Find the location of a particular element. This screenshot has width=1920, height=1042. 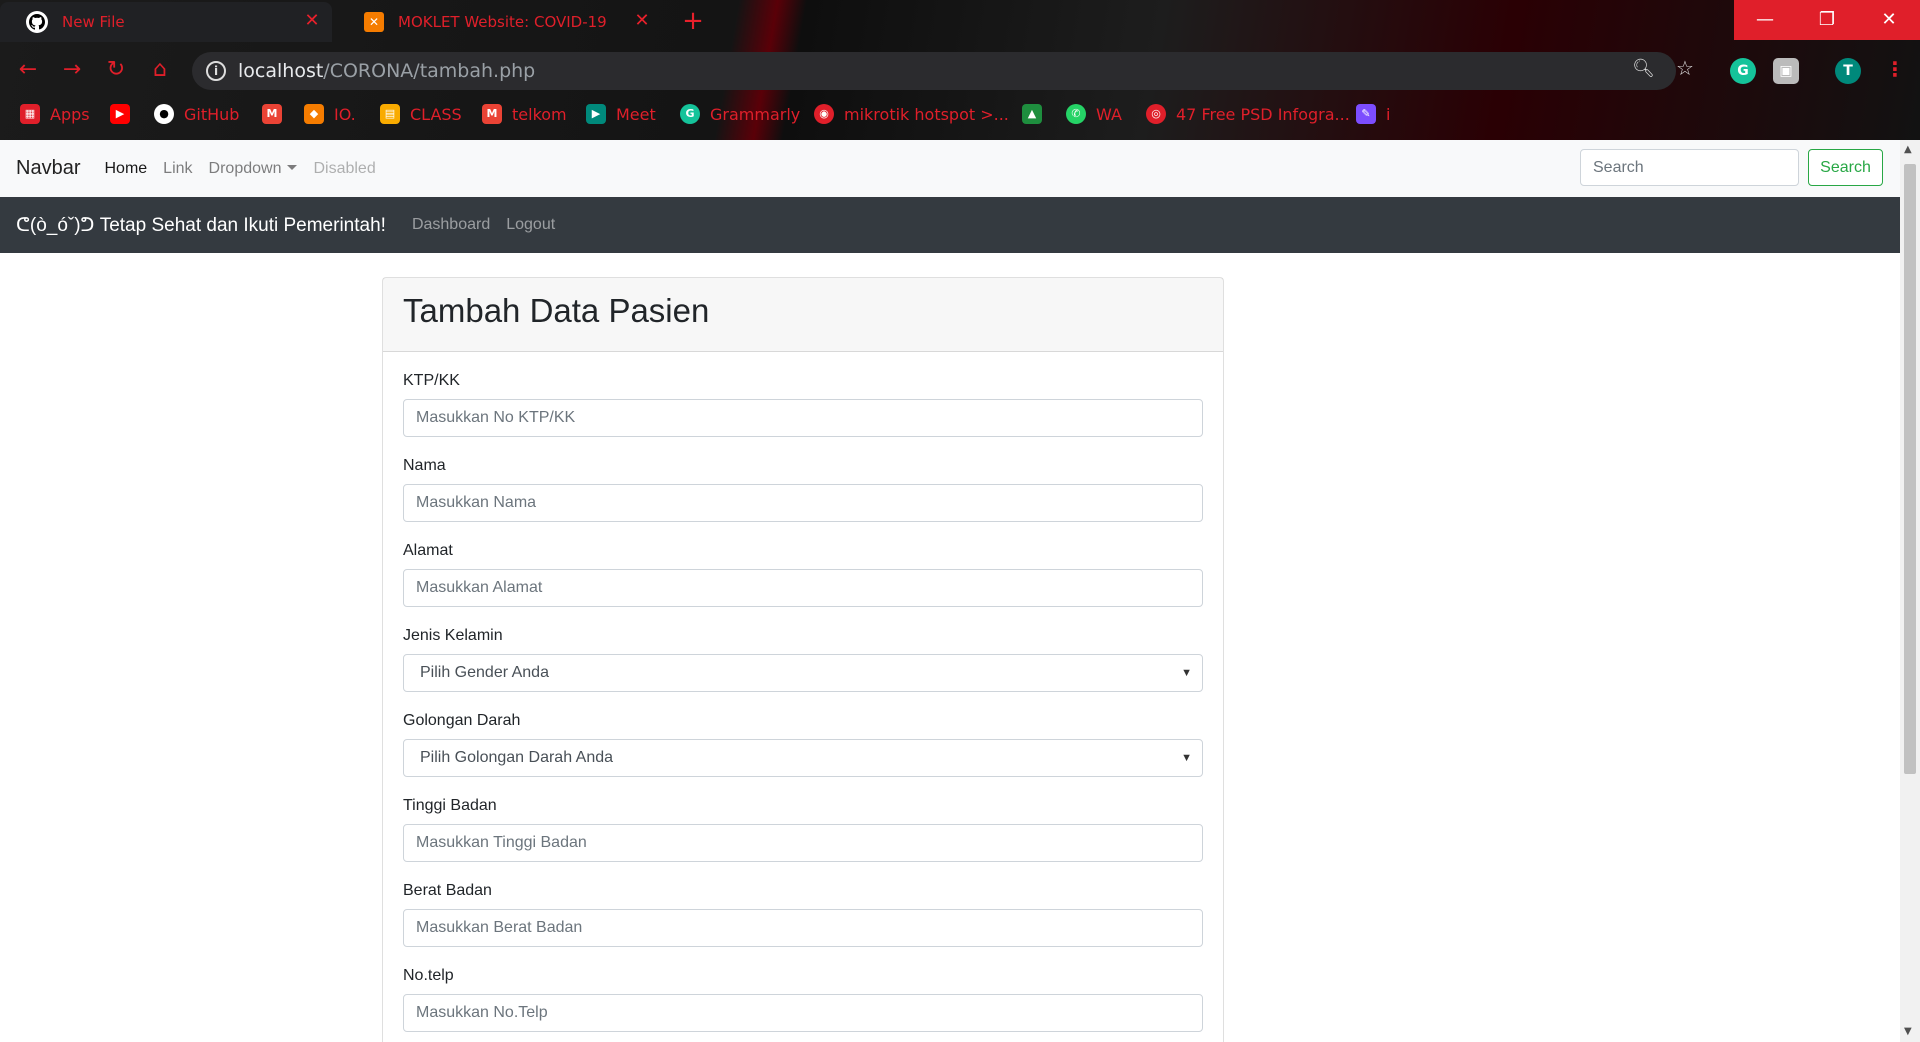

psd-icon: ◎ is located at coordinates (1156, 114).